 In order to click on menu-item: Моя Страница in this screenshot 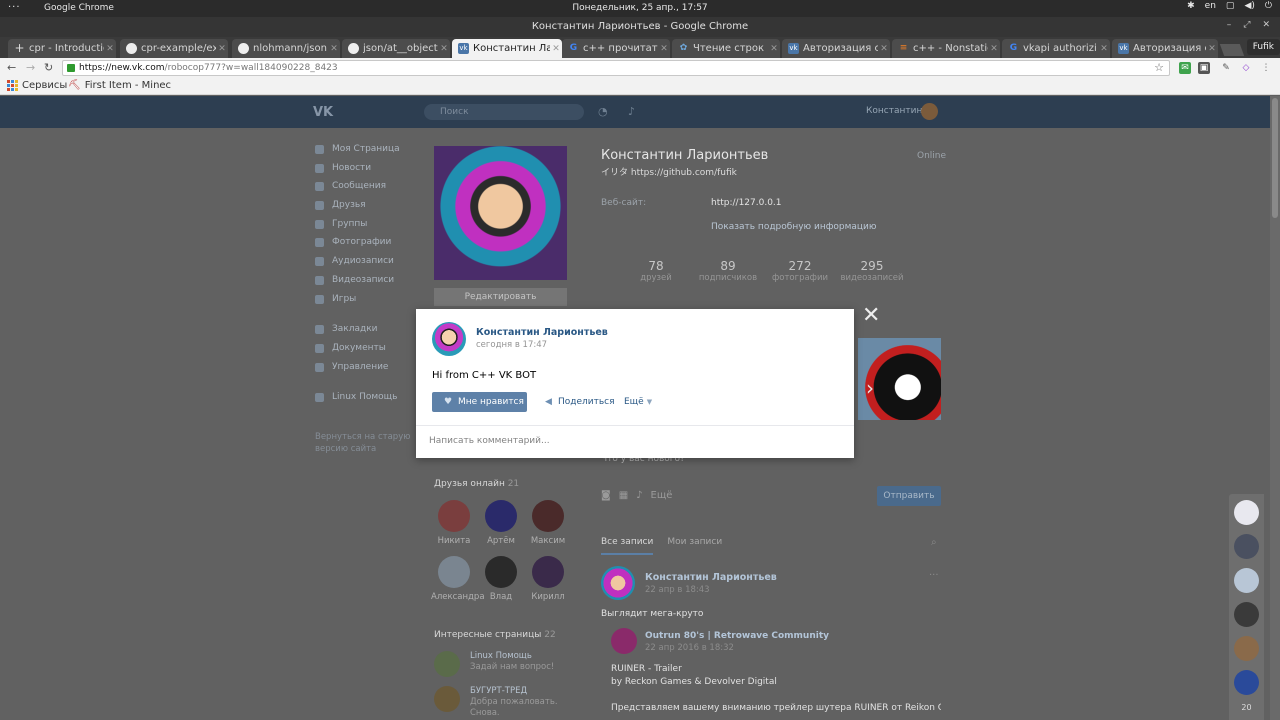, I will do `click(365, 149)`.